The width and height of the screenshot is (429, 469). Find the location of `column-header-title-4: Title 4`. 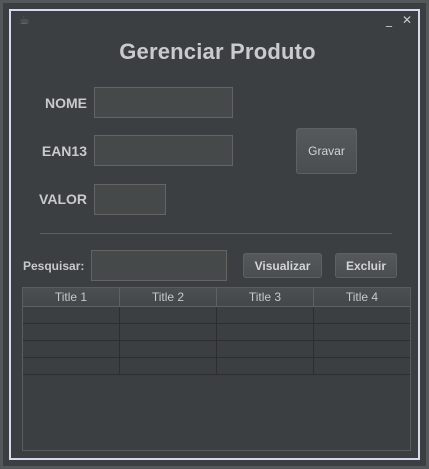

column-header-title-4: Title 4 is located at coordinates (362, 297).